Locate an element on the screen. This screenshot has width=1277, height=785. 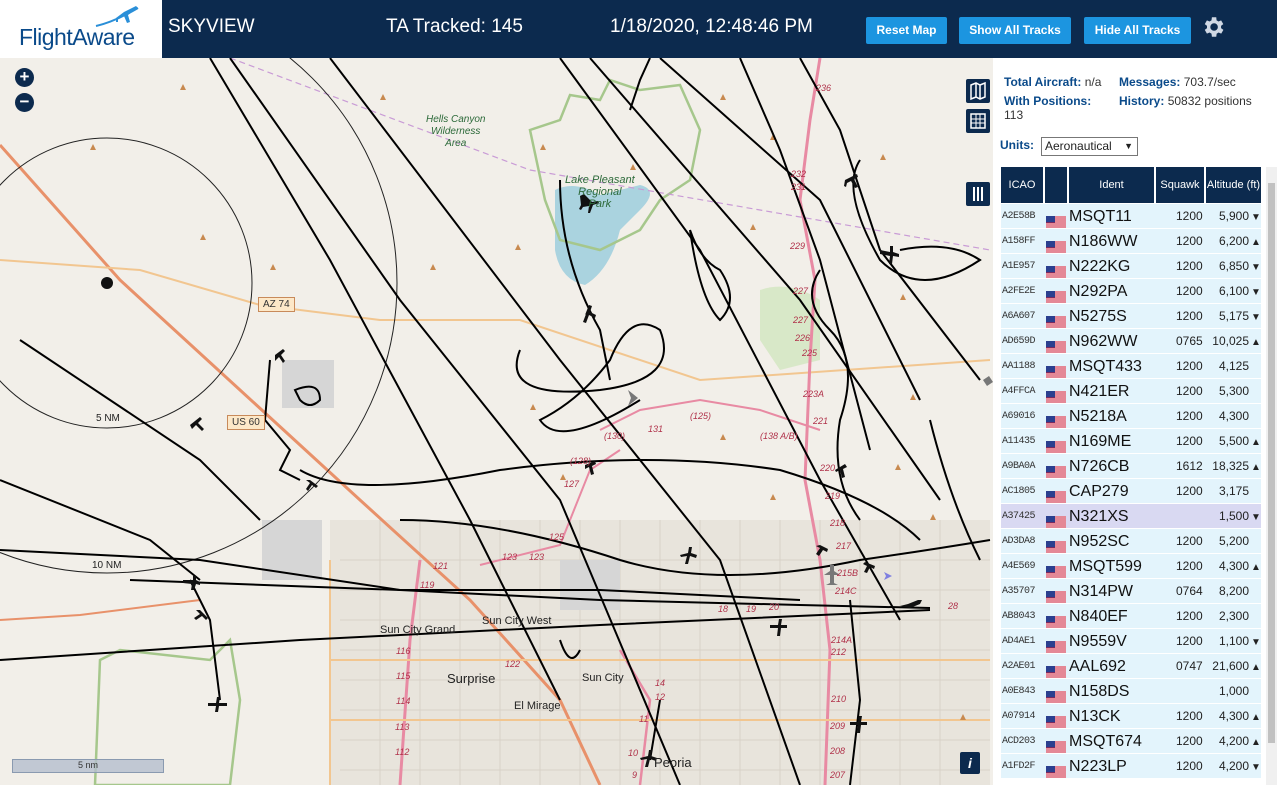
park-label-hells-canyon: Hells Canyon Wilderness Area is located at coordinates (456, 131).